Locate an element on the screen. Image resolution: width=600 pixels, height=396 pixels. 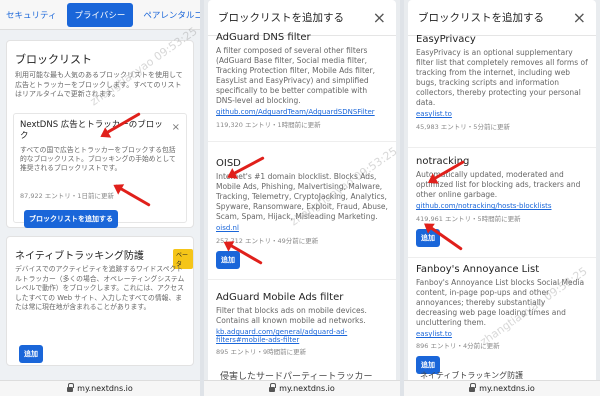
tab-bar: セキュリティ プライバシー ペアレンタルコント is located at coordinates (100, 15).